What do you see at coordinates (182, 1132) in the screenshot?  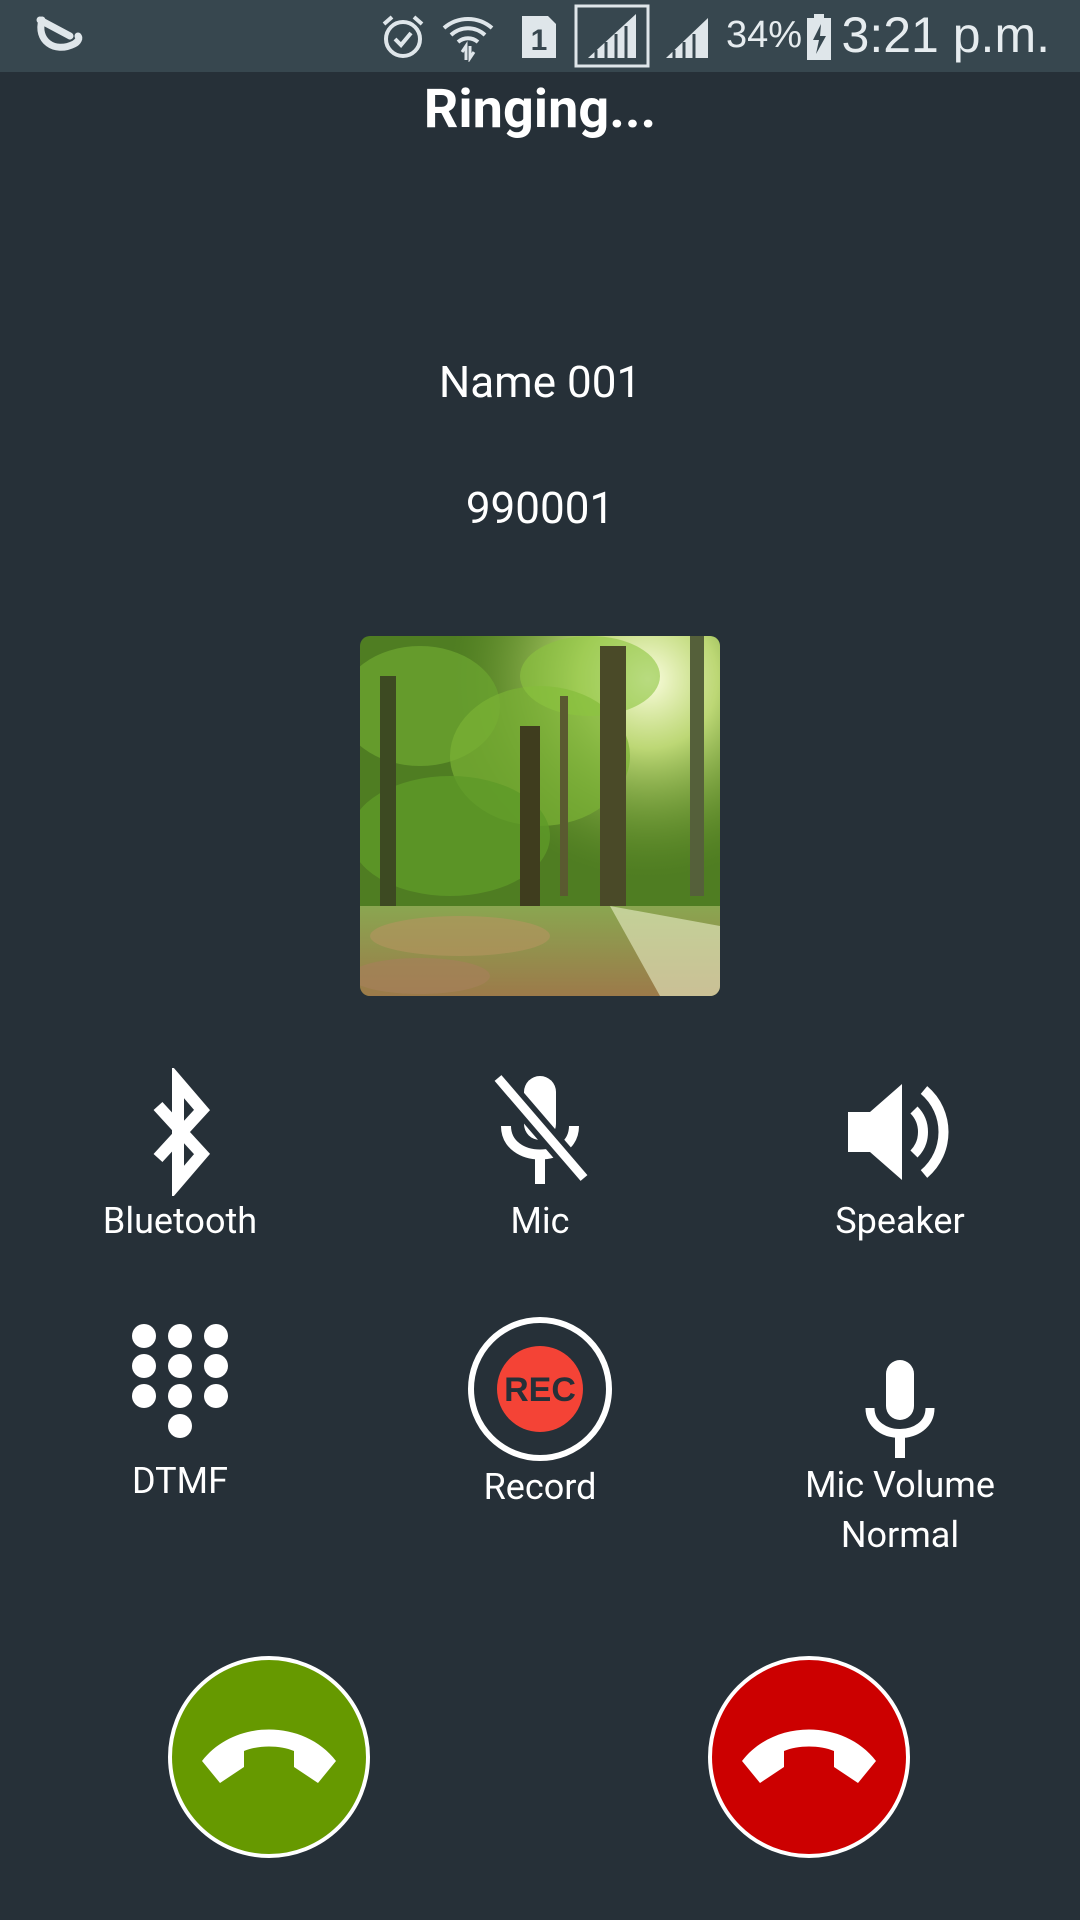 I see `bluetooth-icon` at bounding box center [182, 1132].